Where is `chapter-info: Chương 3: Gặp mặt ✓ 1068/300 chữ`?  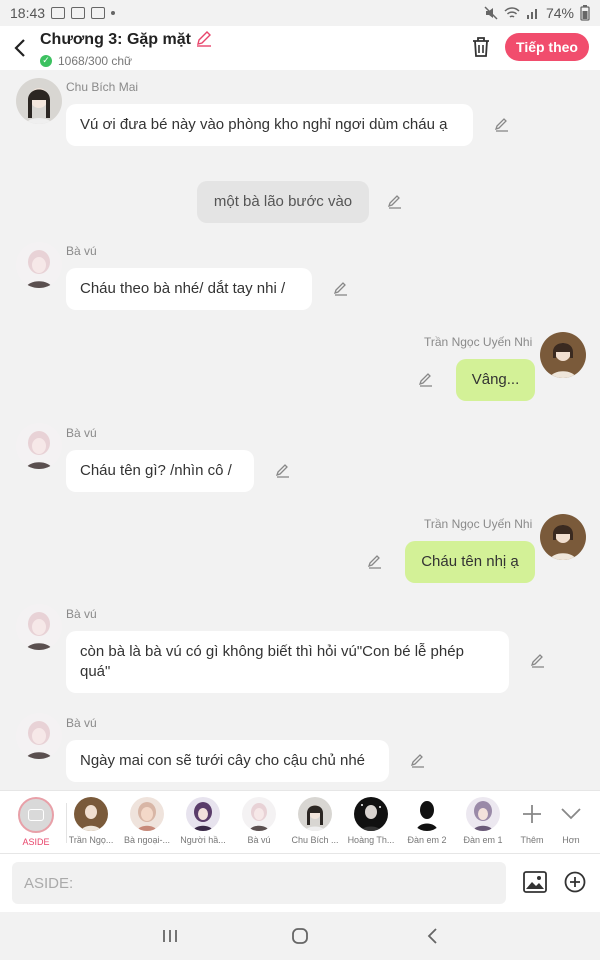 chapter-info: Chương 3: Gặp mặt ✓ 1068/300 chữ is located at coordinates (126, 48).